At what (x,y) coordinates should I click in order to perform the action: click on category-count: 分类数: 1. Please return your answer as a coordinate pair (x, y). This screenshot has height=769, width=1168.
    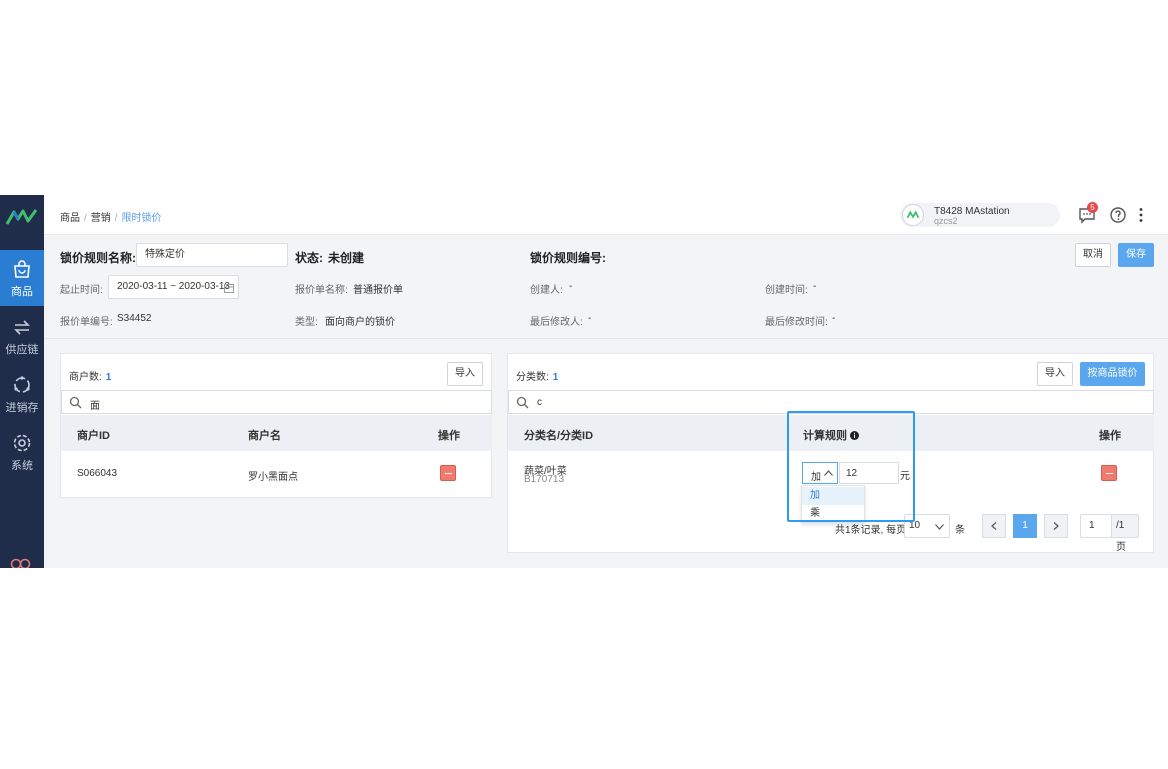
    Looking at the image, I should click on (537, 375).